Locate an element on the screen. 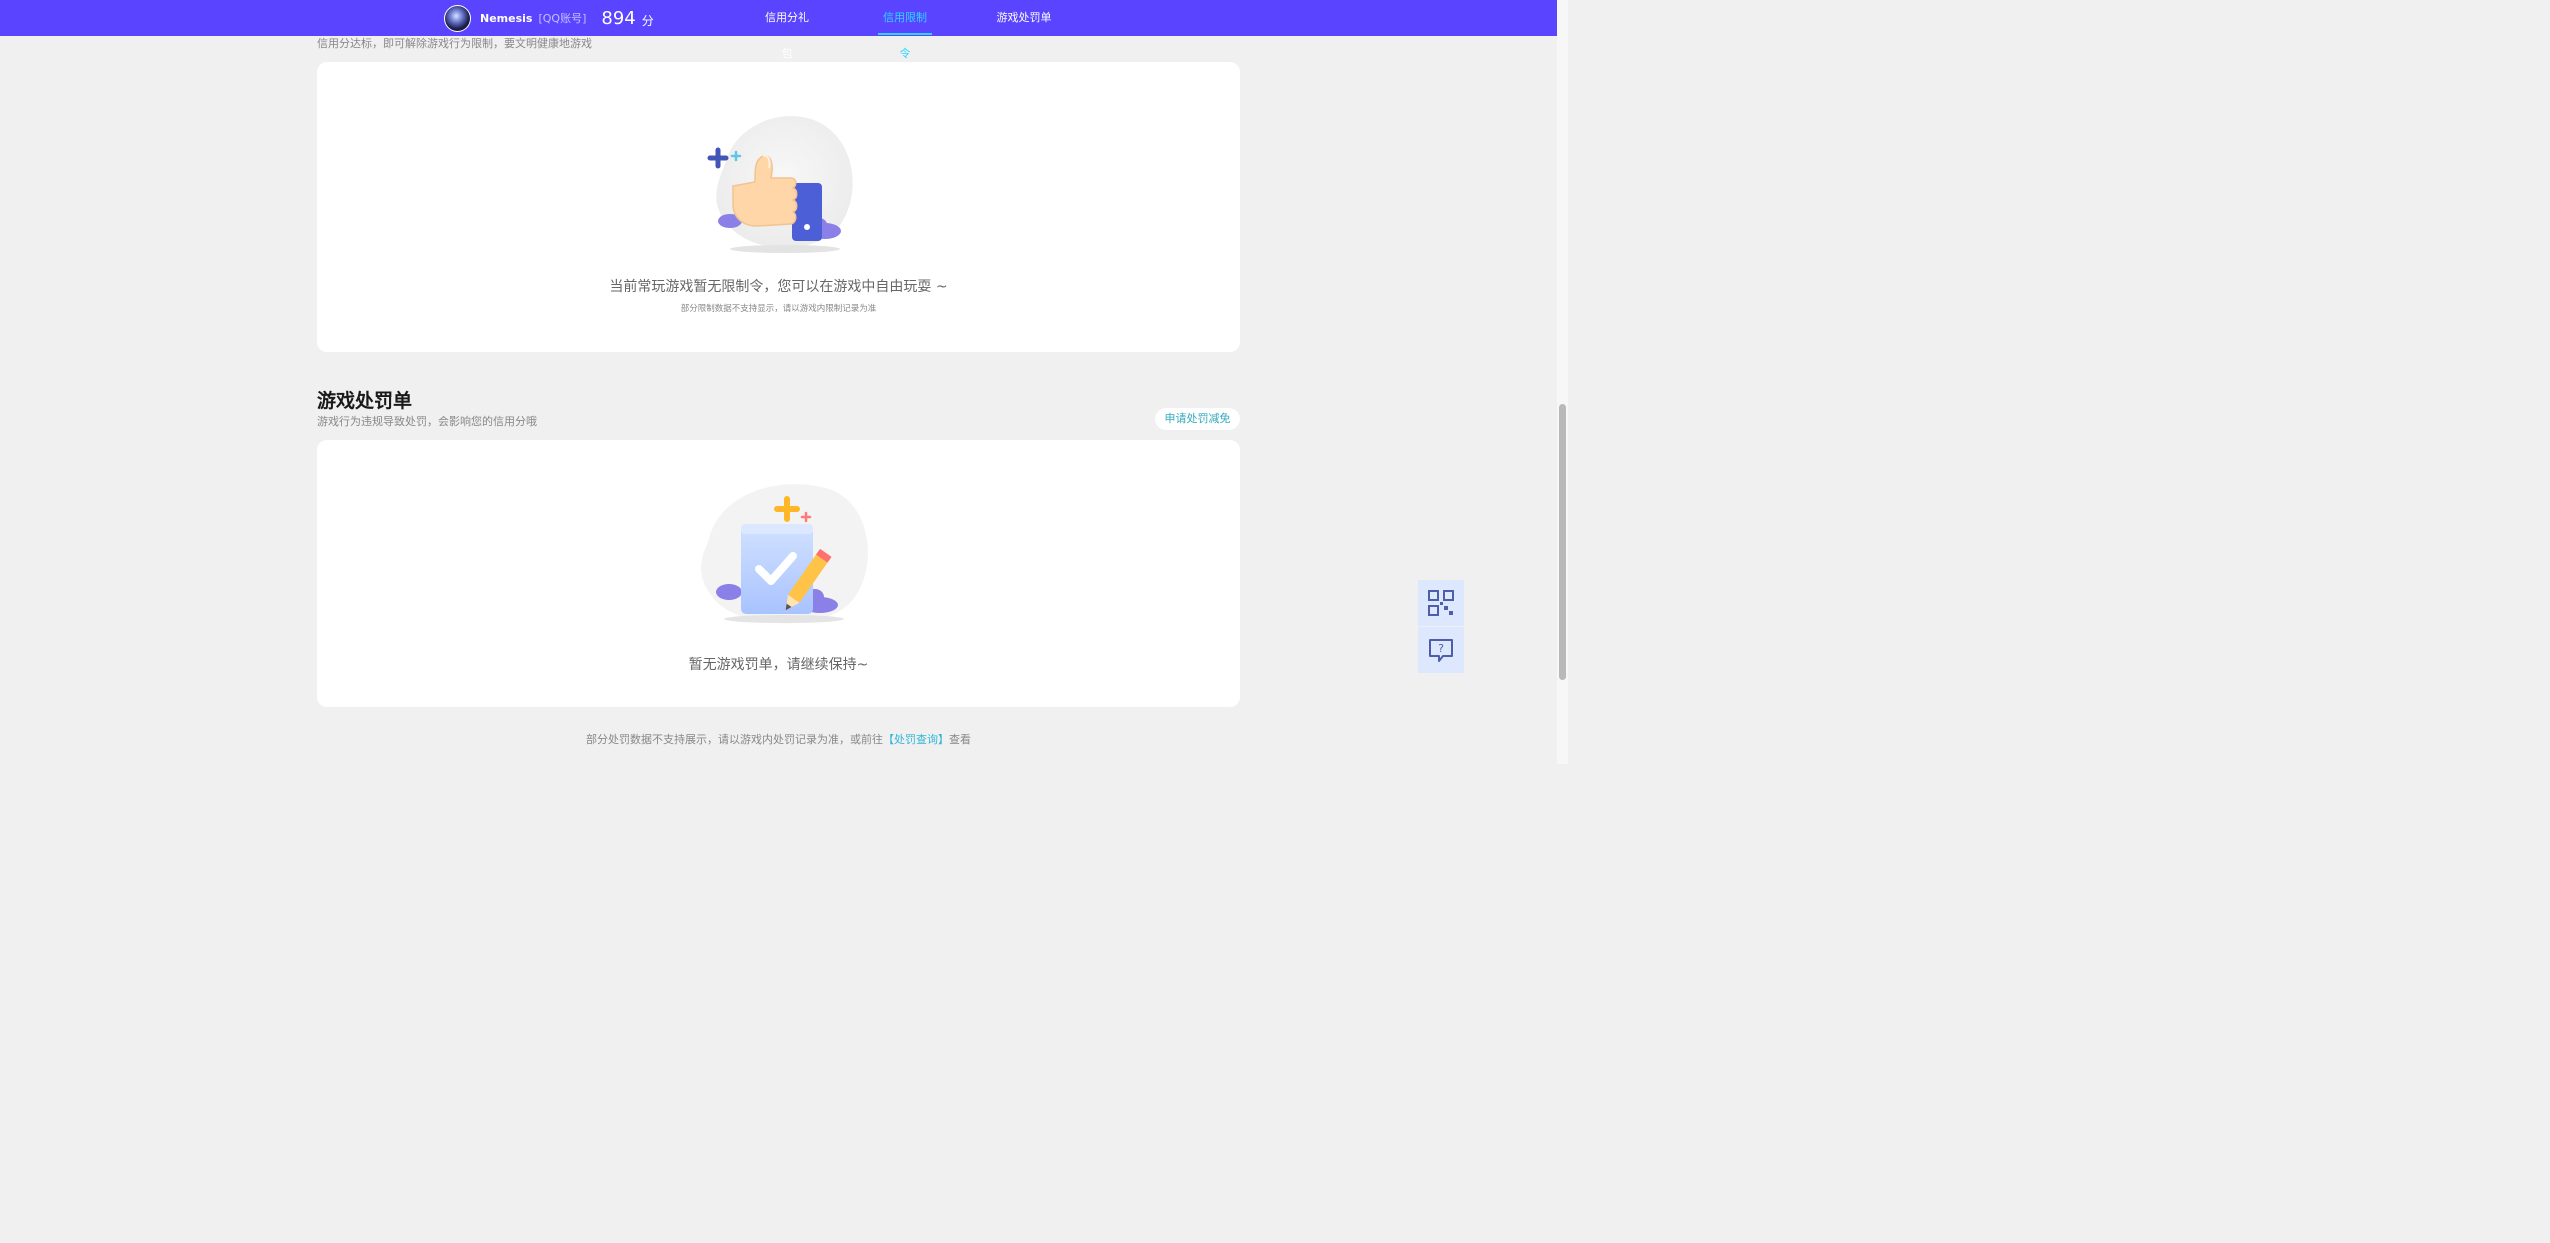 This screenshot has height=1243, width=2550. penalty-empty-message: 暂无游戏罚单，请继续保持~ is located at coordinates (778, 665).